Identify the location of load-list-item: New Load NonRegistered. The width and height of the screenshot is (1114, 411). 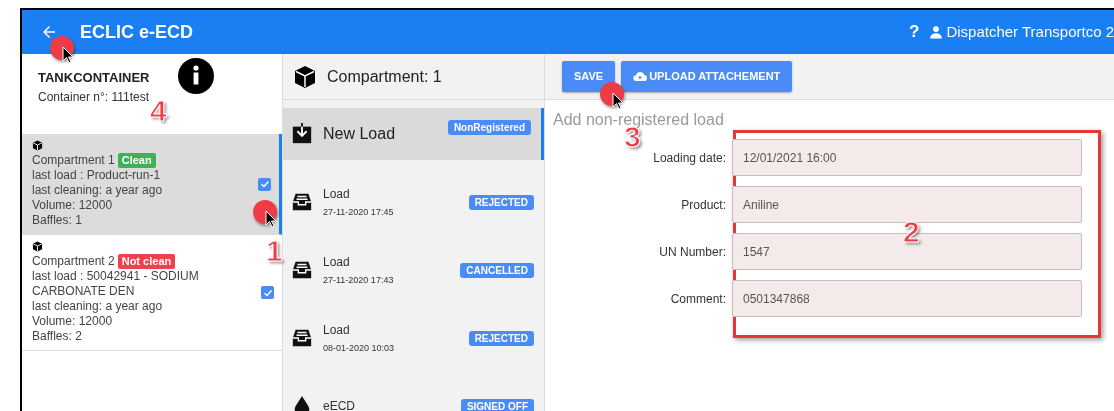
(413, 134).